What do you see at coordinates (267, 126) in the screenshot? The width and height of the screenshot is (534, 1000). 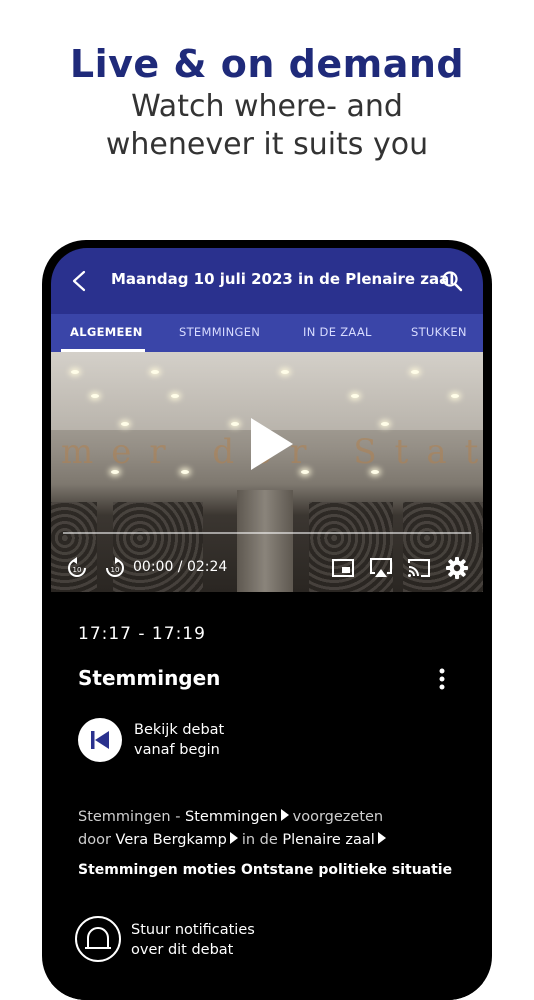 I see `promo-subtitle: Watch where- and whenever it suits you` at bounding box center [267, 126].